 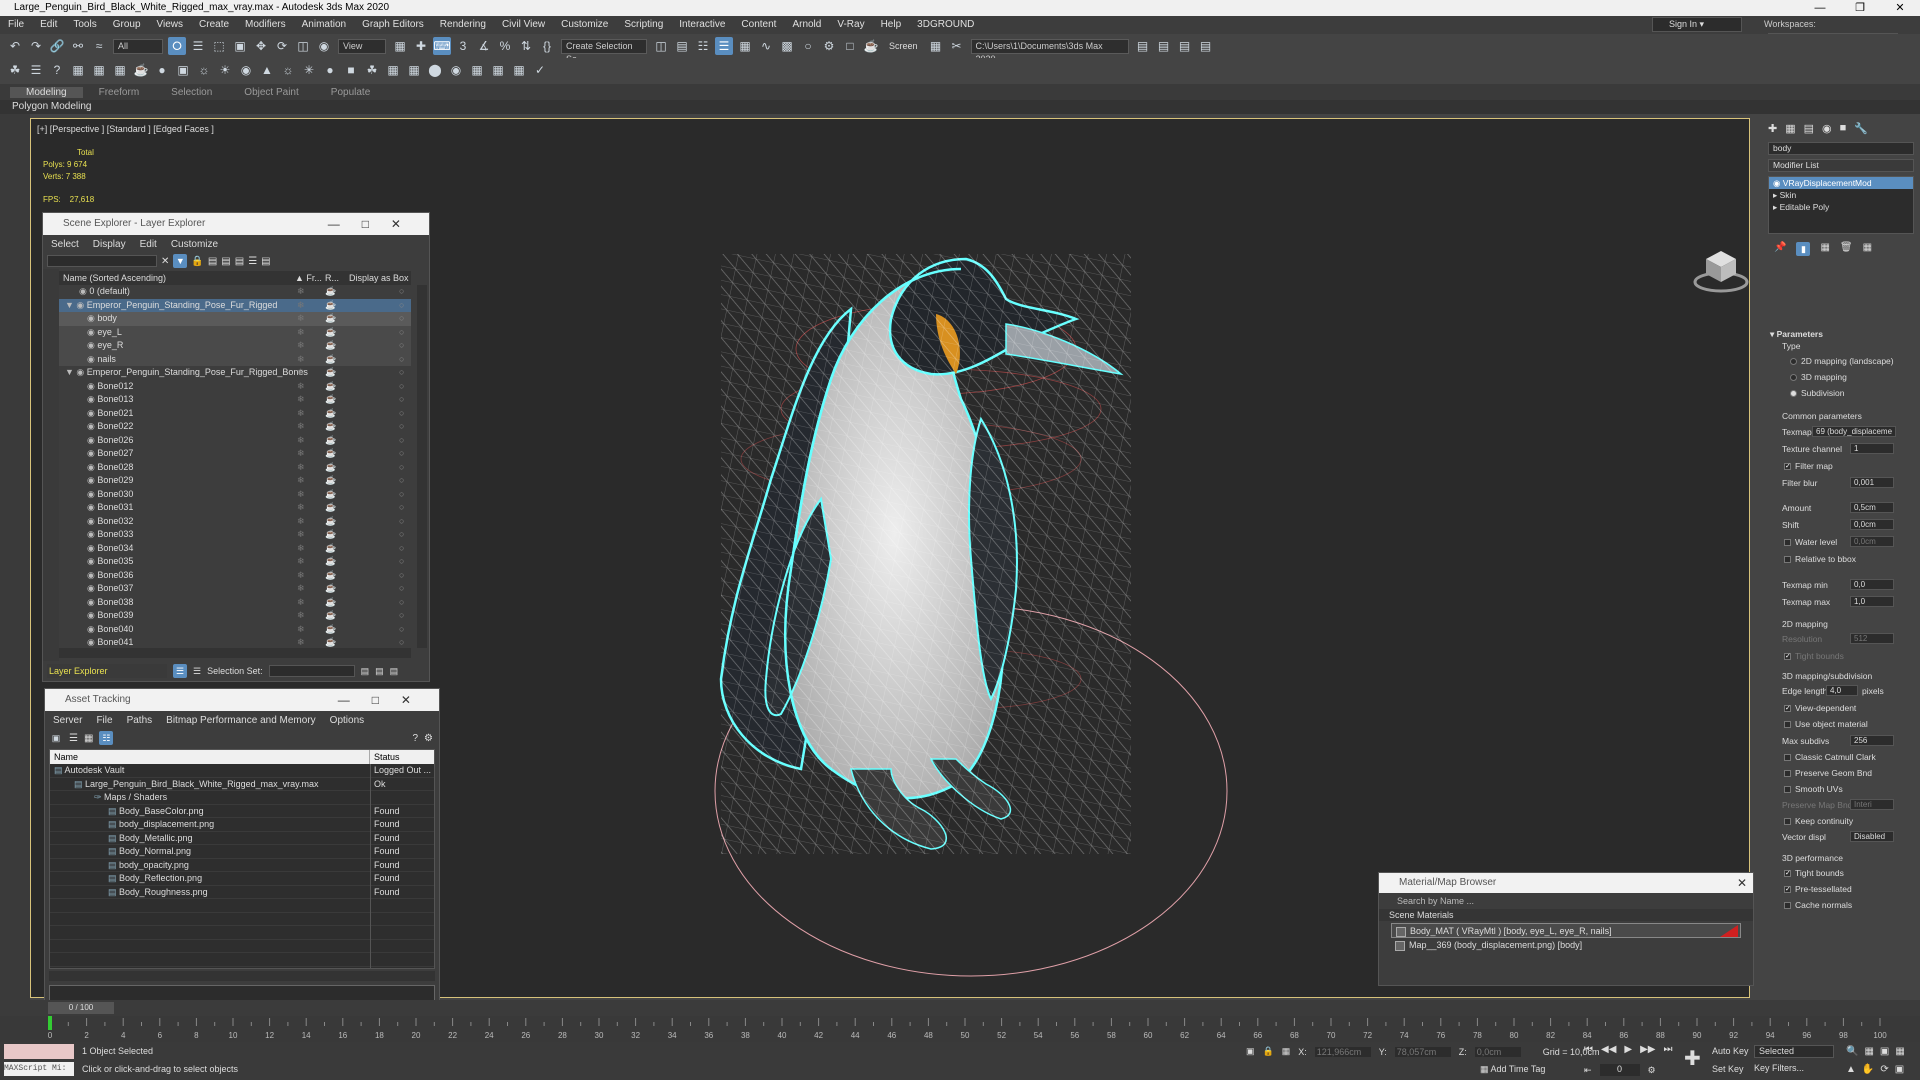 What do you see at coordinates (643, 25) in the screenshot?
I see `menu-scripting: Scripting` at bounding box center [643, 25].